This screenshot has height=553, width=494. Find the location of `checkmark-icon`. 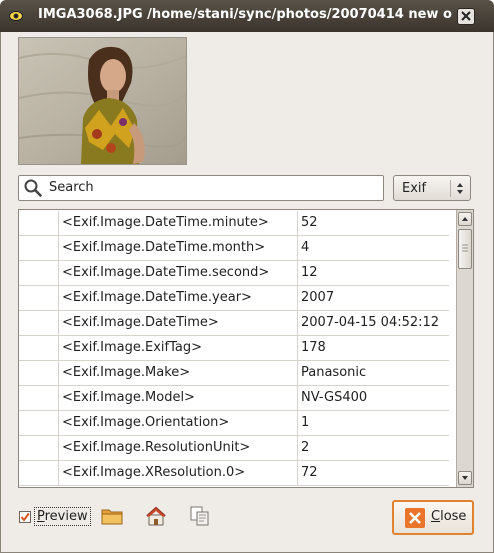

checkmark-icon is located at coordinates (25, 517).